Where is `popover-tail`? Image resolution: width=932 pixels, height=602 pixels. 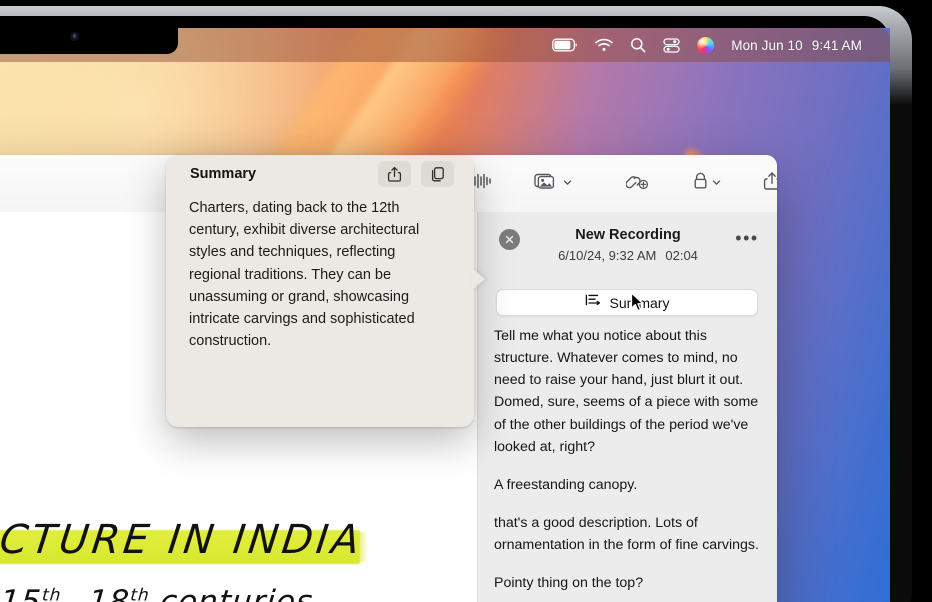
popover-tail is located at coordinates (478, 279).